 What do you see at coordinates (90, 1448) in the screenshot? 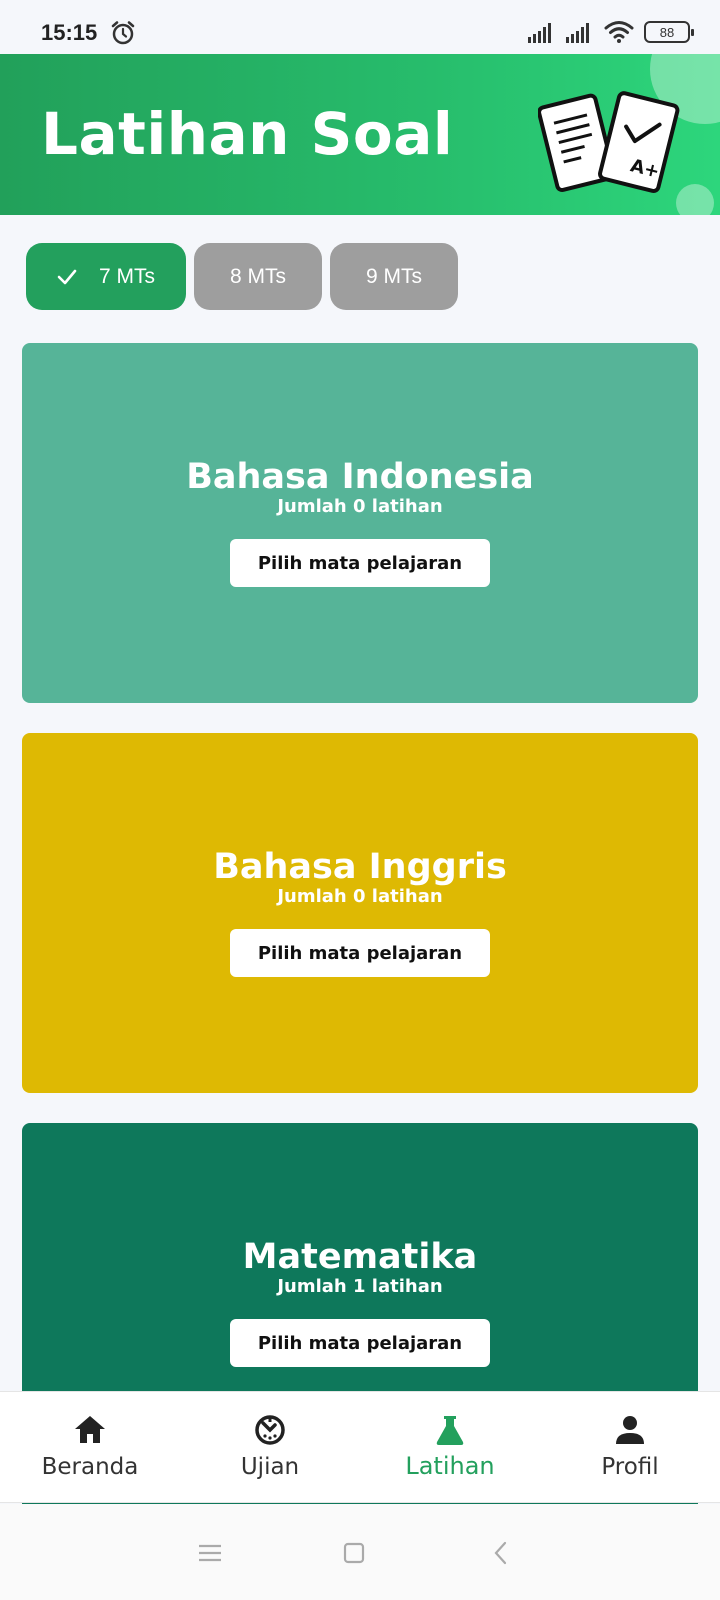
I see `nav-item-beranda: Beranda` at bounding box center [90, 1448].